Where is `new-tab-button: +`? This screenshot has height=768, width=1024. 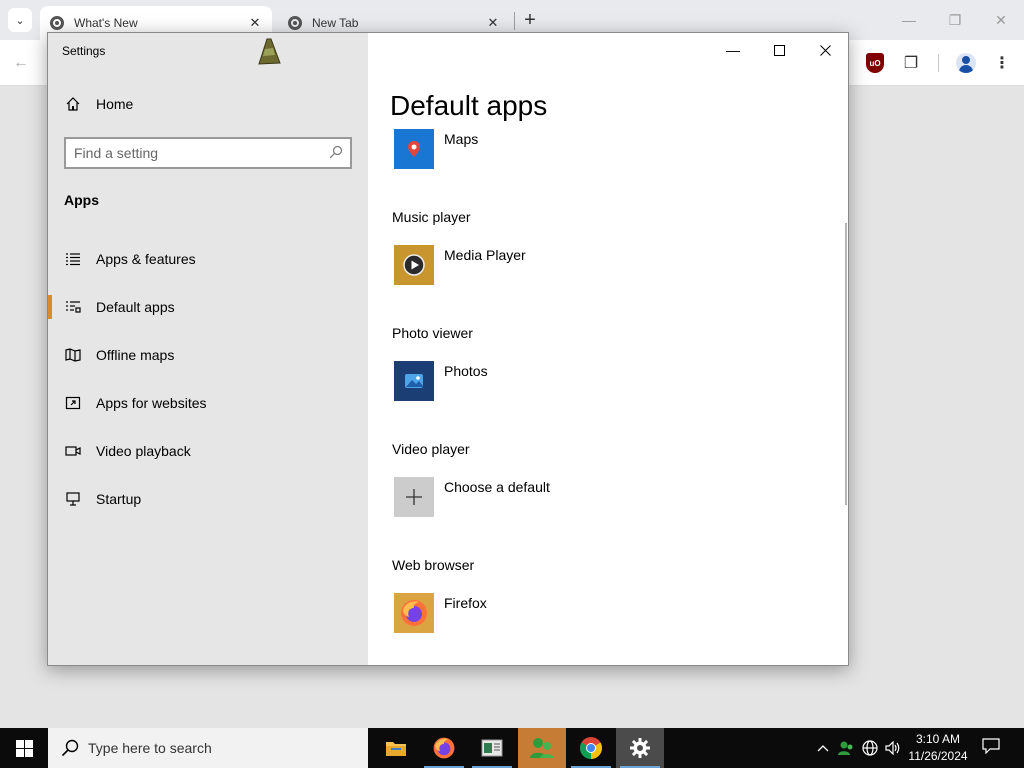
new-tab-button: + is located at coordinates (530, 20).